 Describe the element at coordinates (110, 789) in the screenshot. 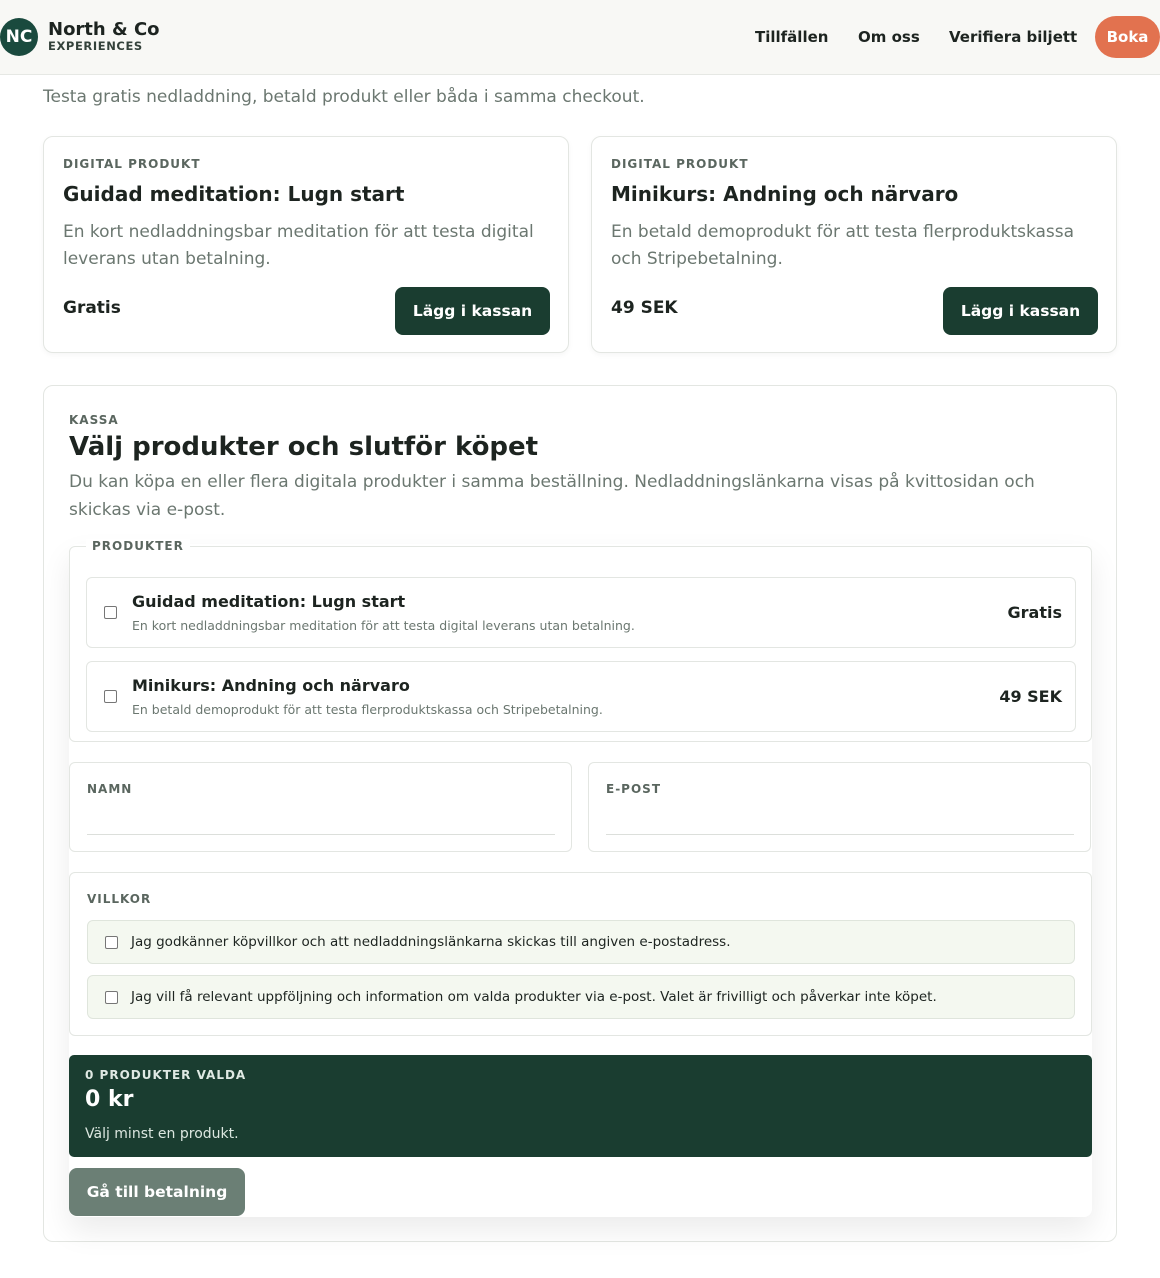

I see `name-label: NAMN` at that location.